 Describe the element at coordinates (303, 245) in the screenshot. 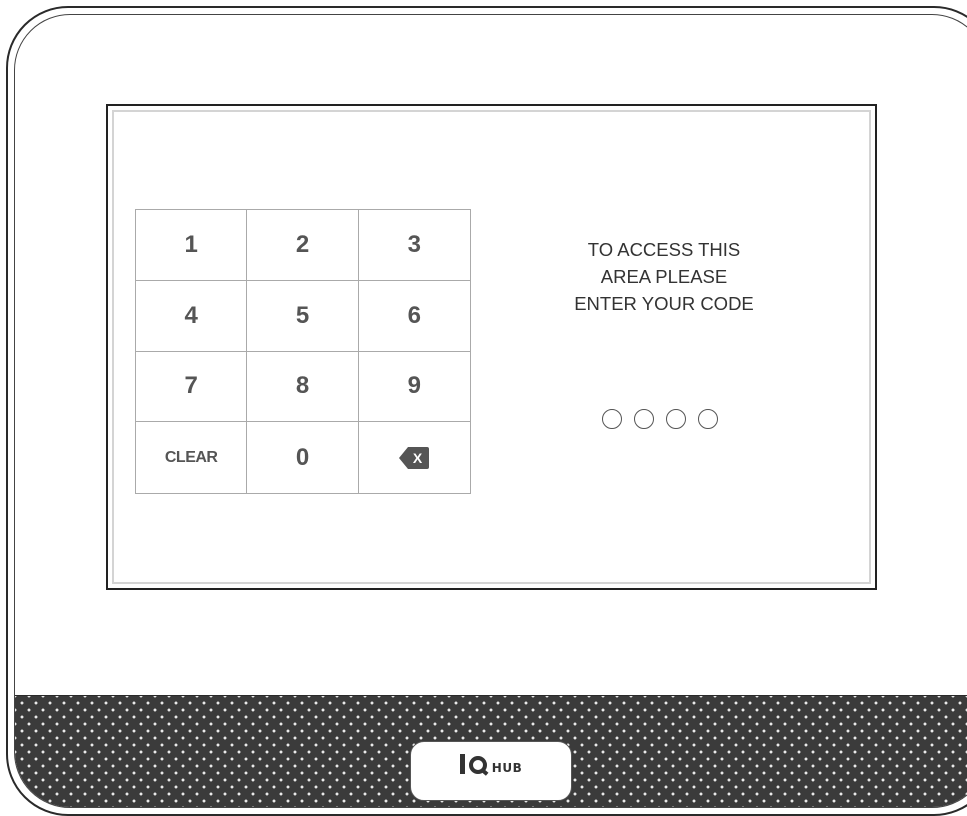

I see `key-2: 2` at that location.